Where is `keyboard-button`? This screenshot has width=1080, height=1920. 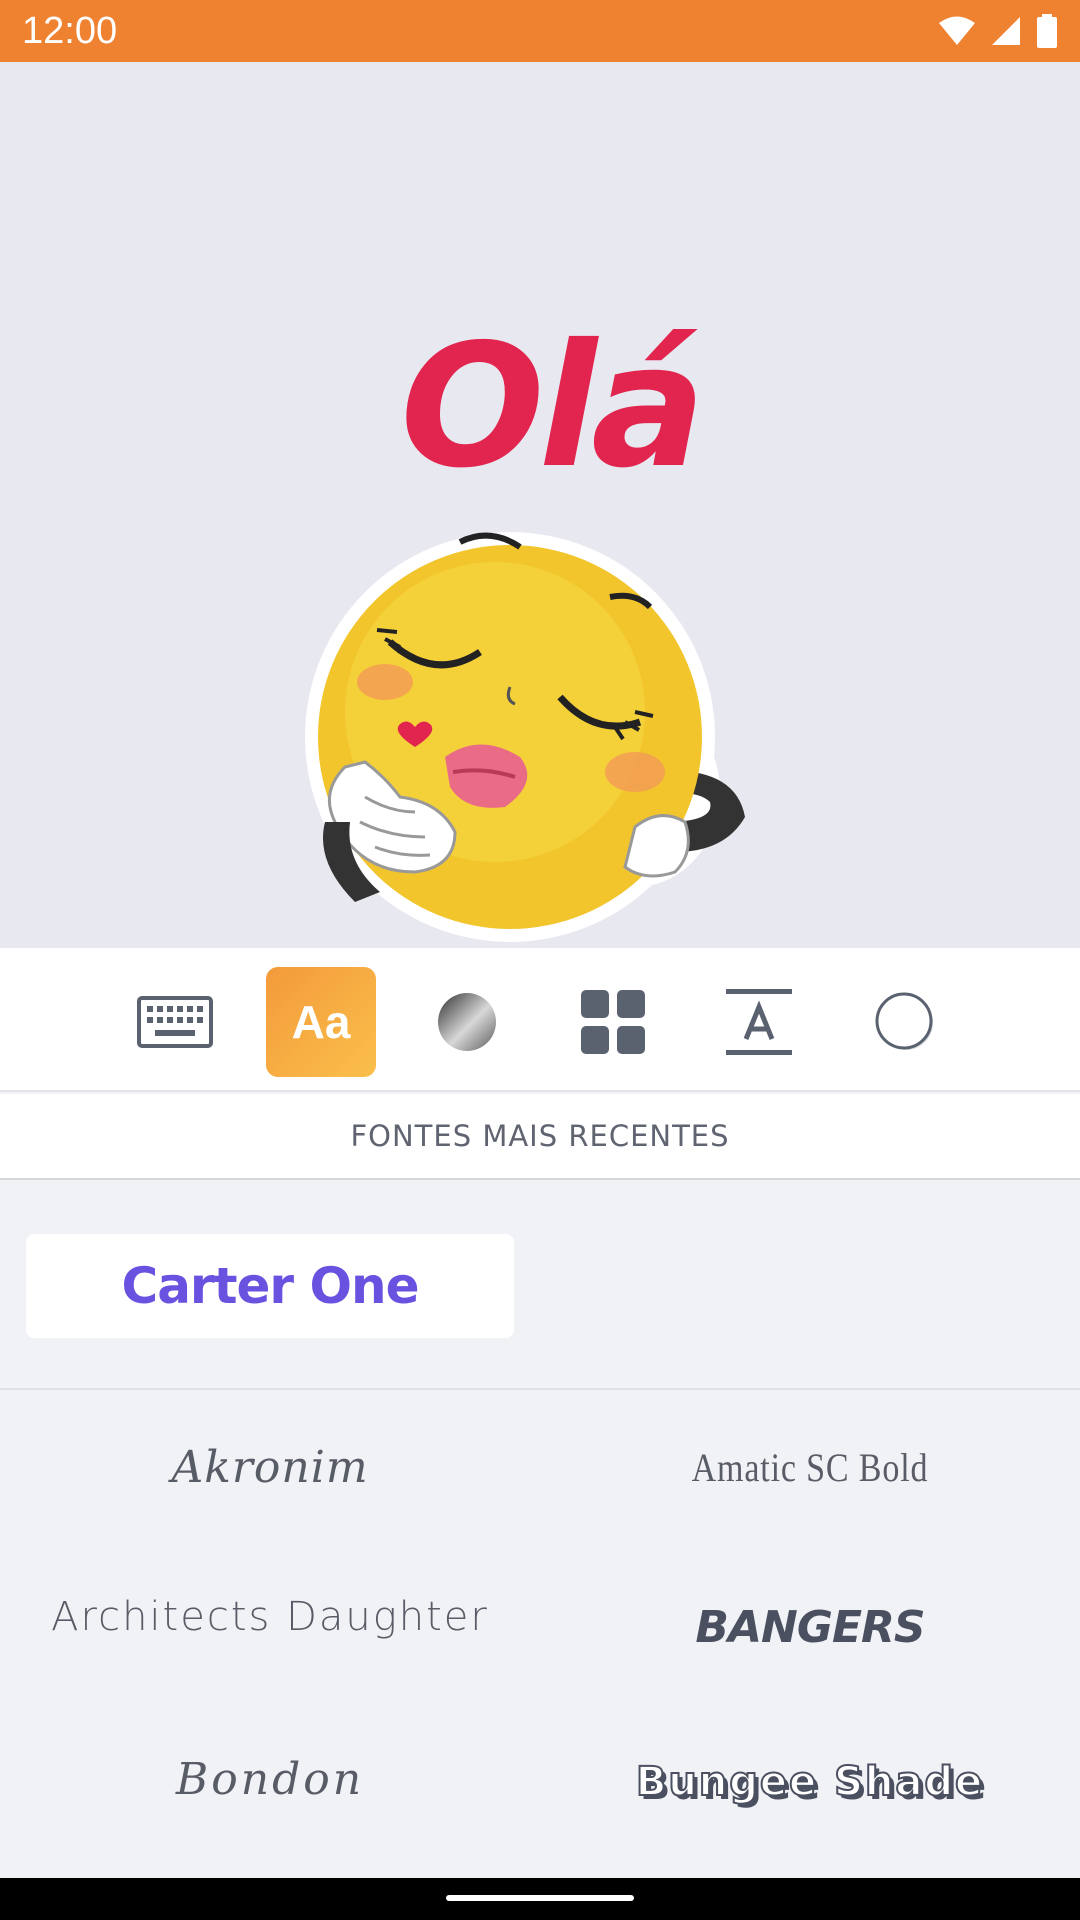
keyboard-button is located at coordinates (175, 1022).